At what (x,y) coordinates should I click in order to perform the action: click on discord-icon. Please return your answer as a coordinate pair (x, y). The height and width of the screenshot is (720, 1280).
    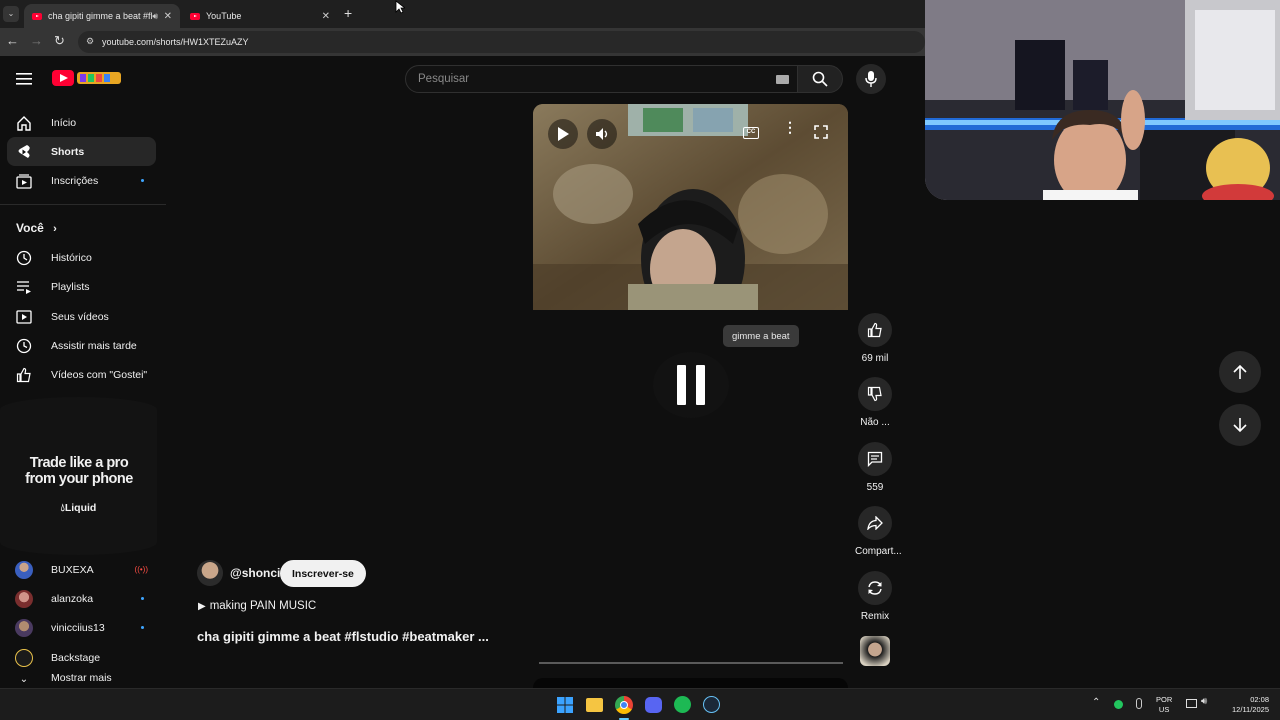
    Looking at the image, I should click on (653, 705).